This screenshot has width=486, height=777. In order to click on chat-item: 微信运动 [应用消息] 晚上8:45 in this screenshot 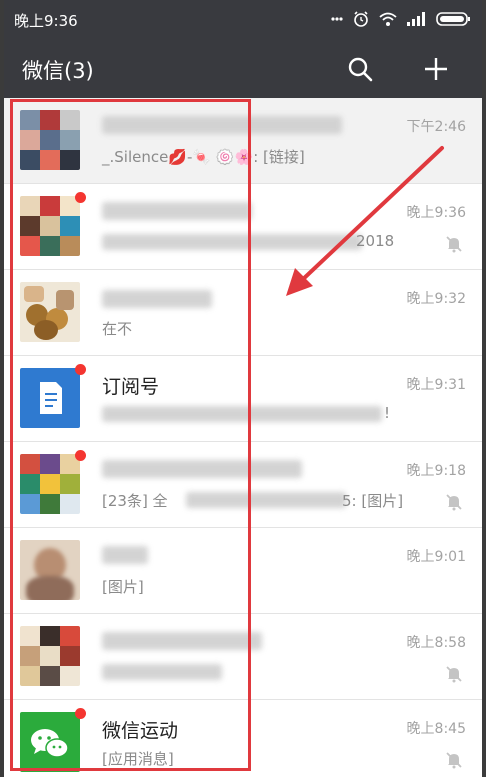, I will do `click(243, 738)`.